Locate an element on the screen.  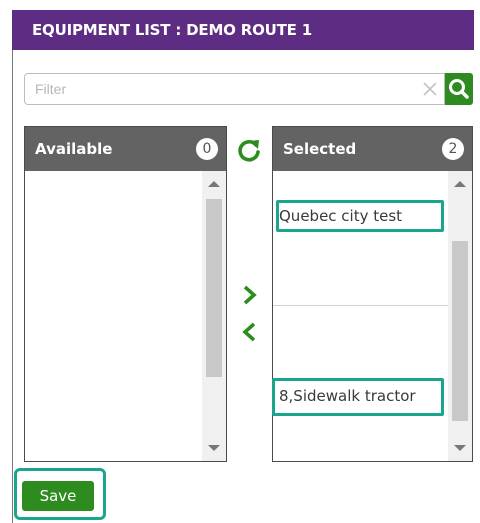
selected-scrollbar is located at coordinates (460, 316).